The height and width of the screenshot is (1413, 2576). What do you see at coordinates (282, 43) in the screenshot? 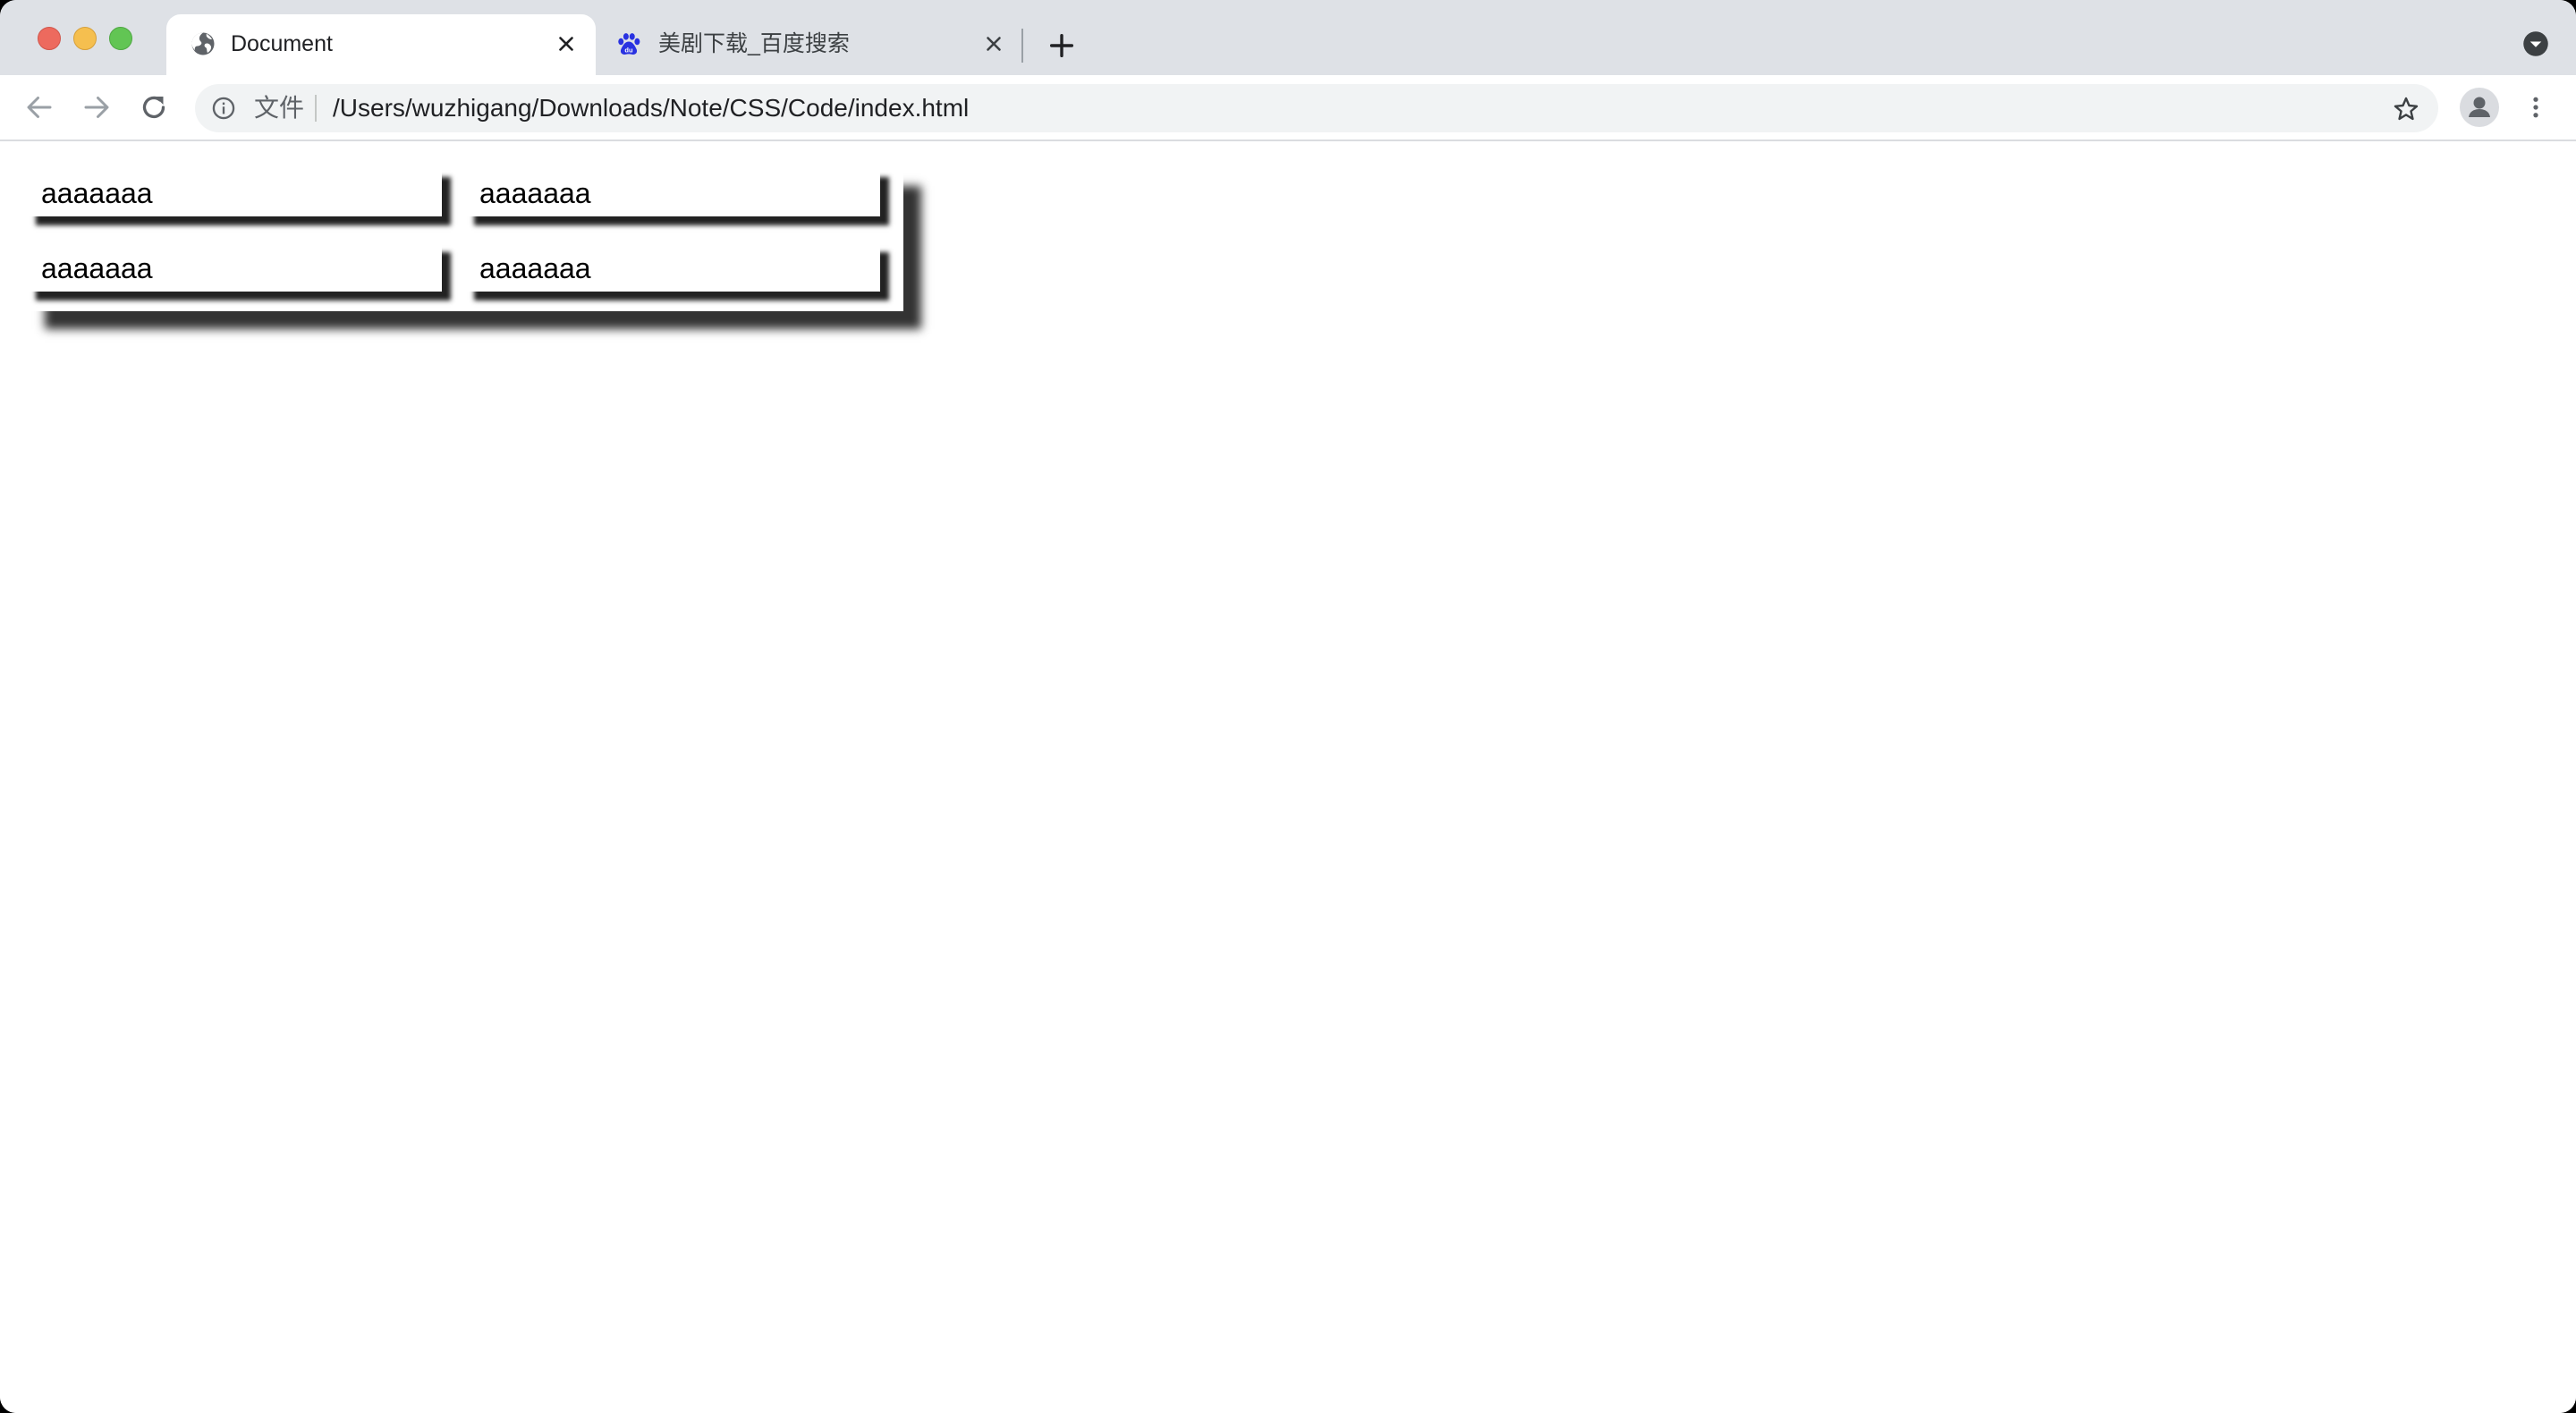
I see `tab-title: Document` at bounding box center [282, 43].